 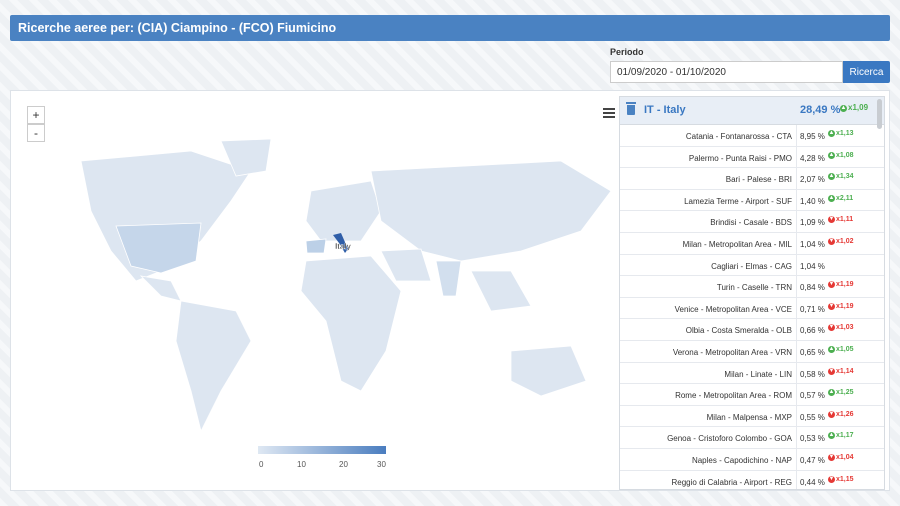 What do you see at coordinates (448, 278) in the screenshot?
I see `map-india` at bounding box center [448, 278].